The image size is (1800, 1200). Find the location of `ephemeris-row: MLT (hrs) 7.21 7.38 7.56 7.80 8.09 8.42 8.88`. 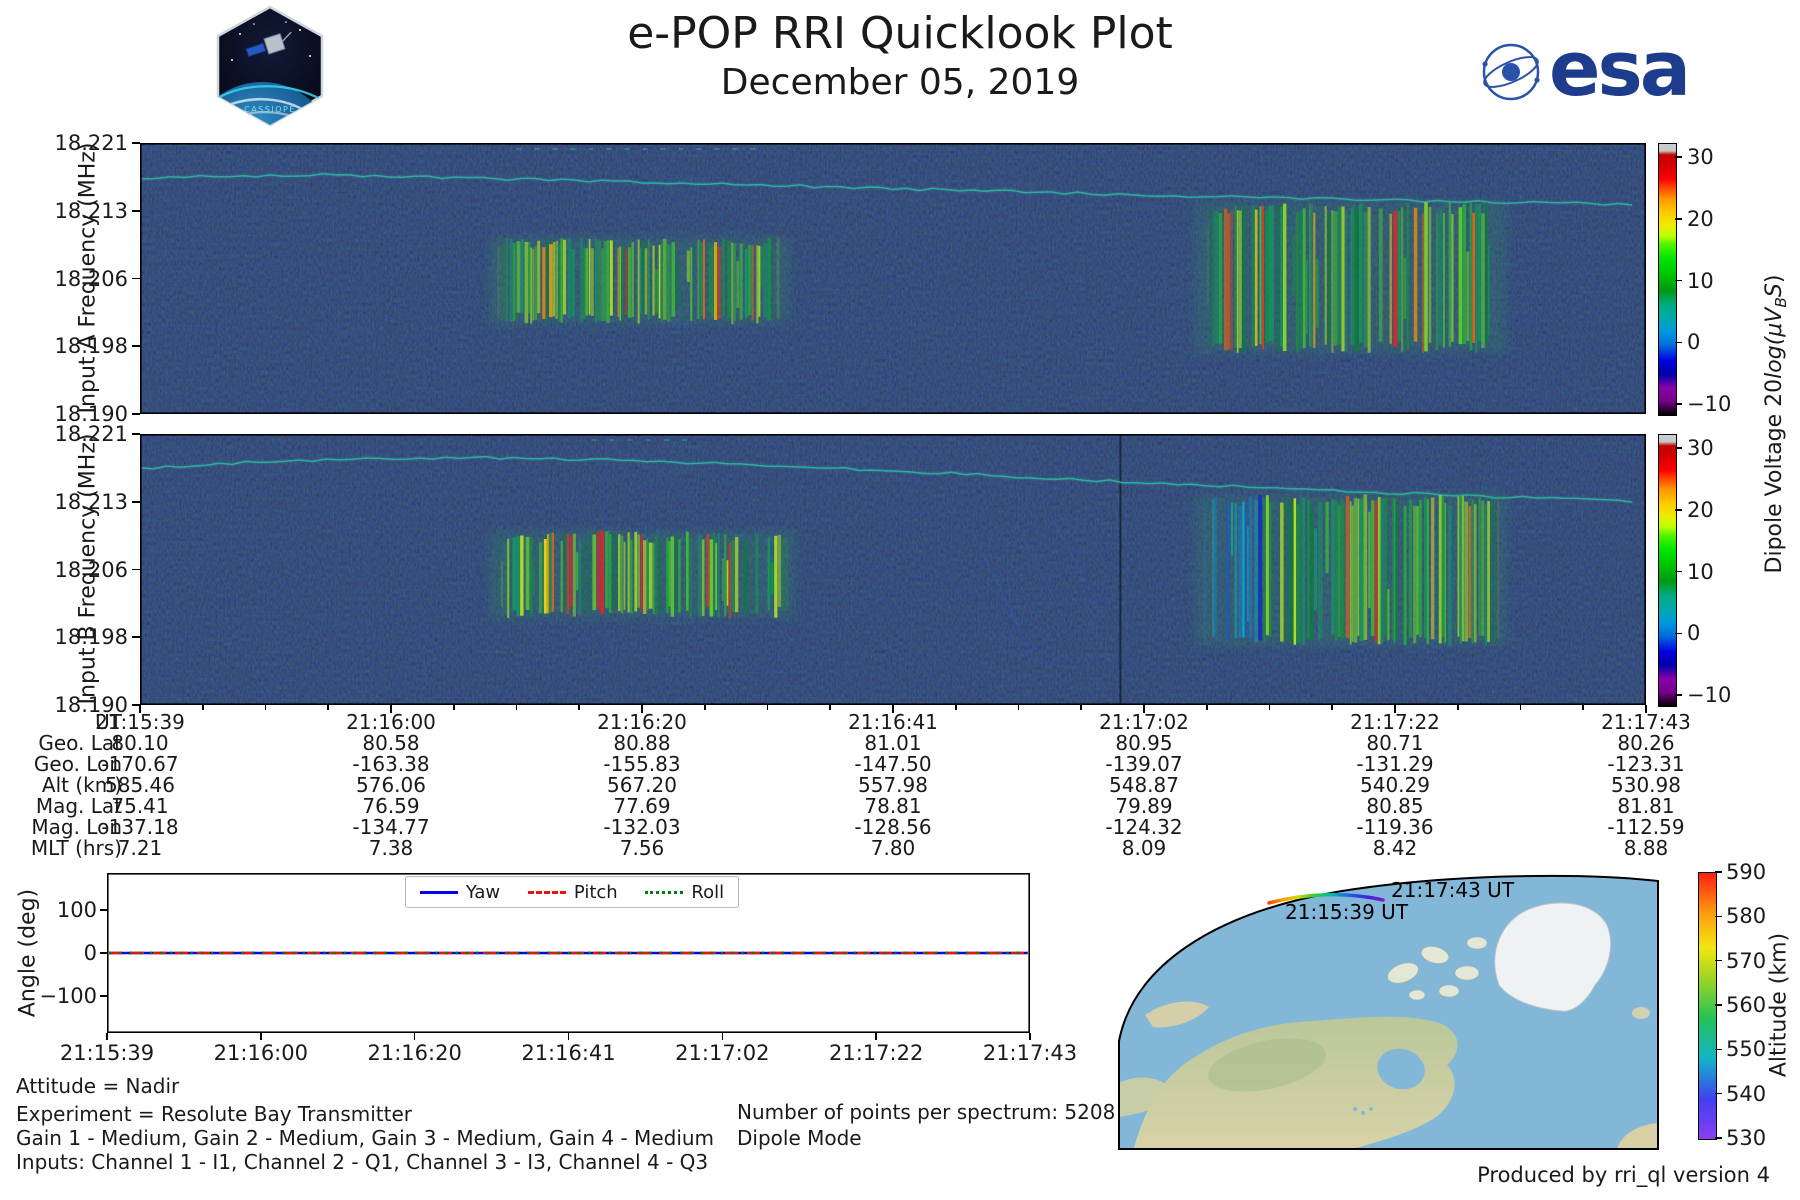

ephemeris-row: MLT (hrs) 7.21 7.38 7.56 7.80 8.09 8.42 8.88 is located at coordinates (900, 848).